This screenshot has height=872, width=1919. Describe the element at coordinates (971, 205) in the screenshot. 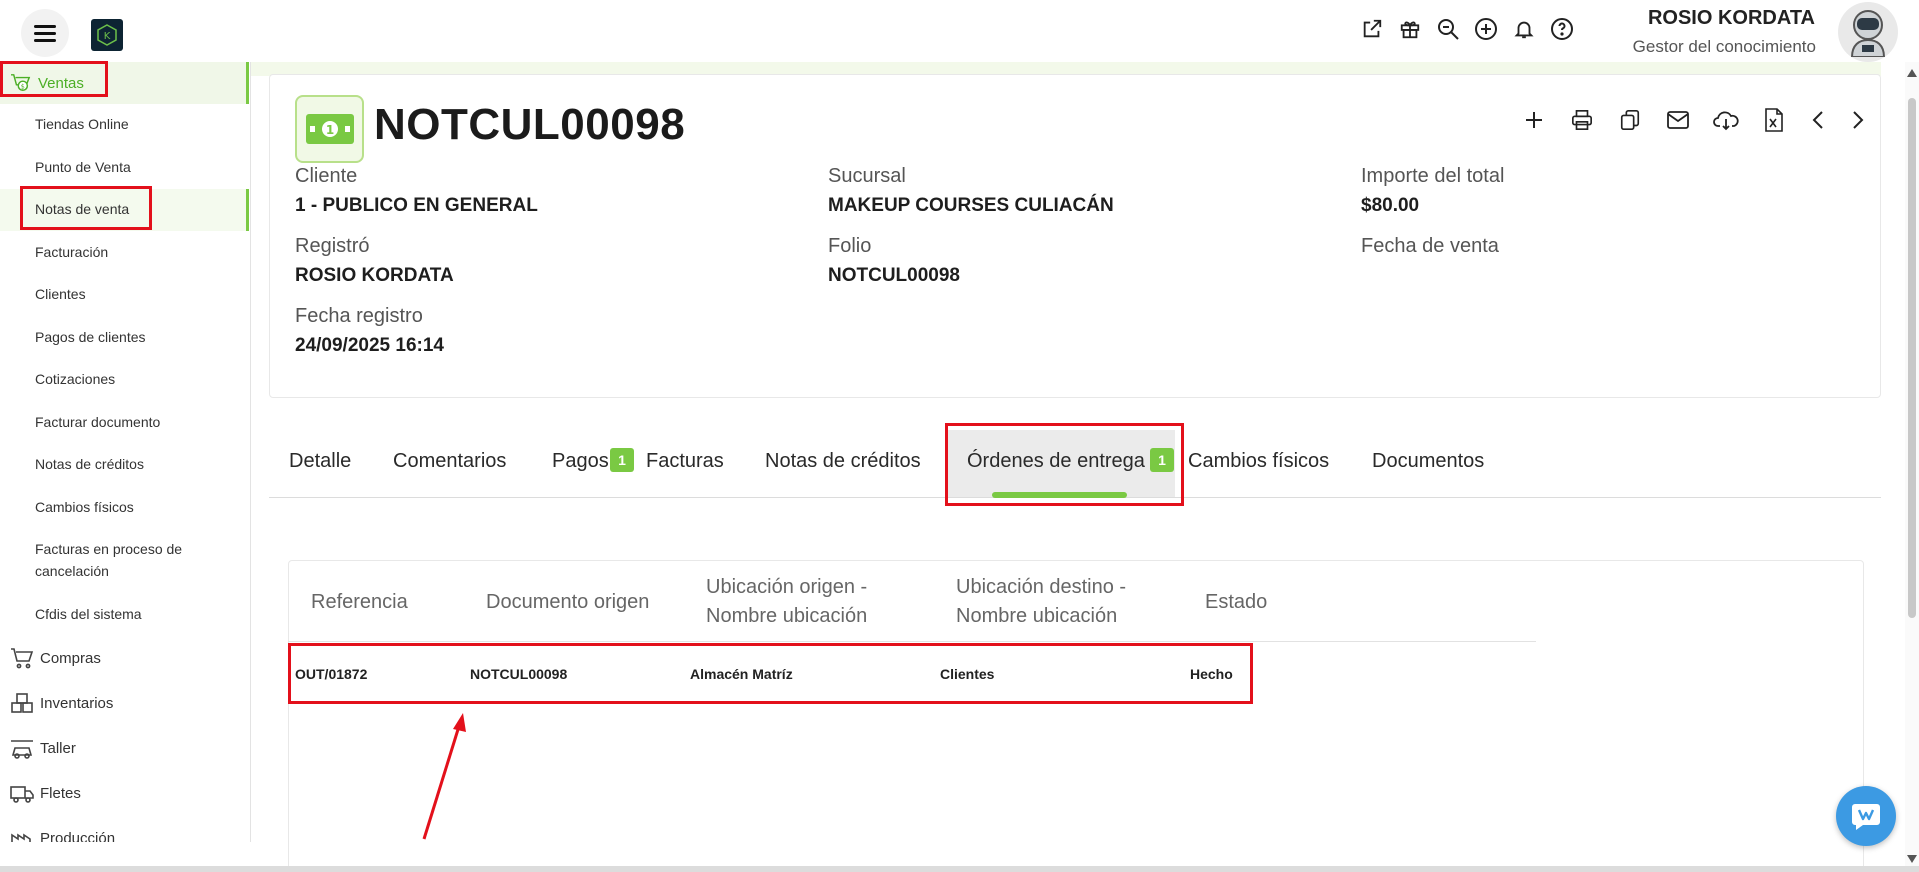

I see `sucursal-value: MAKEUP COURSES CULIACÁN` at that location.